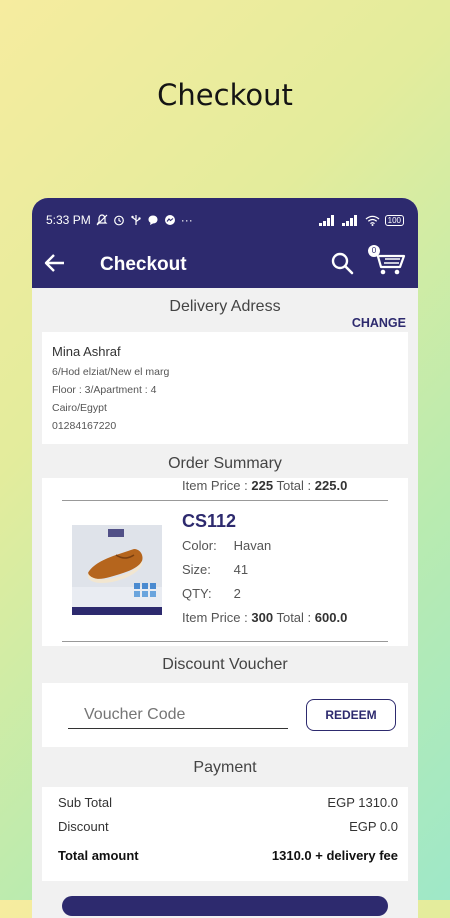 Image resolution: width=450 pixels, height=918 pixels. I want to click on usb-icon, so click(136, 220).